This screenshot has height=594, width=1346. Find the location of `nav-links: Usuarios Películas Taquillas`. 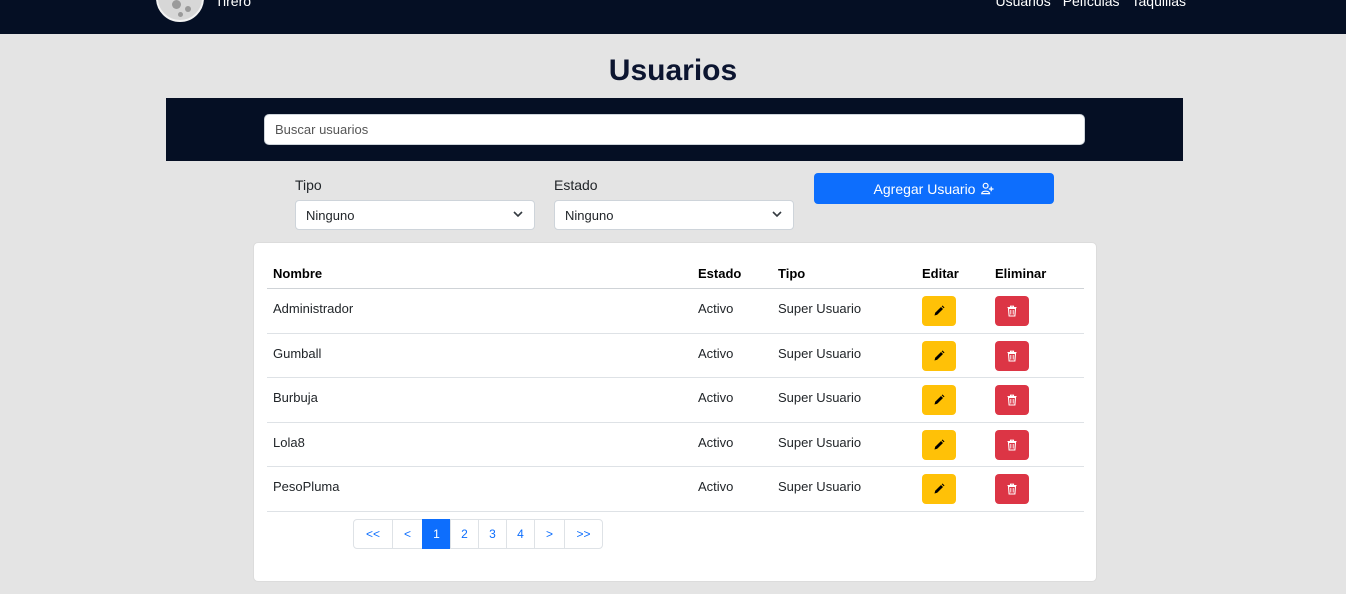

nav-links: Usuarios Películas Taquillas is located at coordinates (1090, 4).